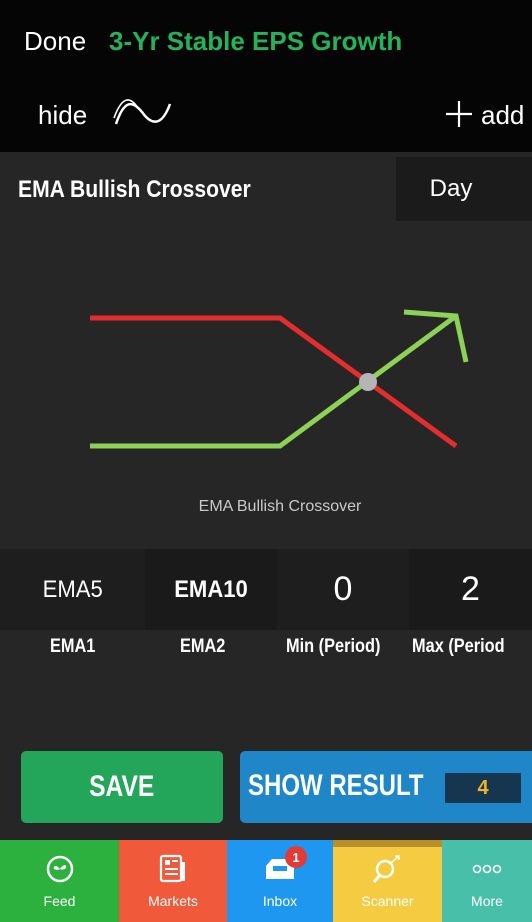 The width and height of the screenshot is (532, 922). What do you see at coordinates (451, 188) in the screenshot?
I see `timeframe-label: Day` at bounding box center [451, 188].